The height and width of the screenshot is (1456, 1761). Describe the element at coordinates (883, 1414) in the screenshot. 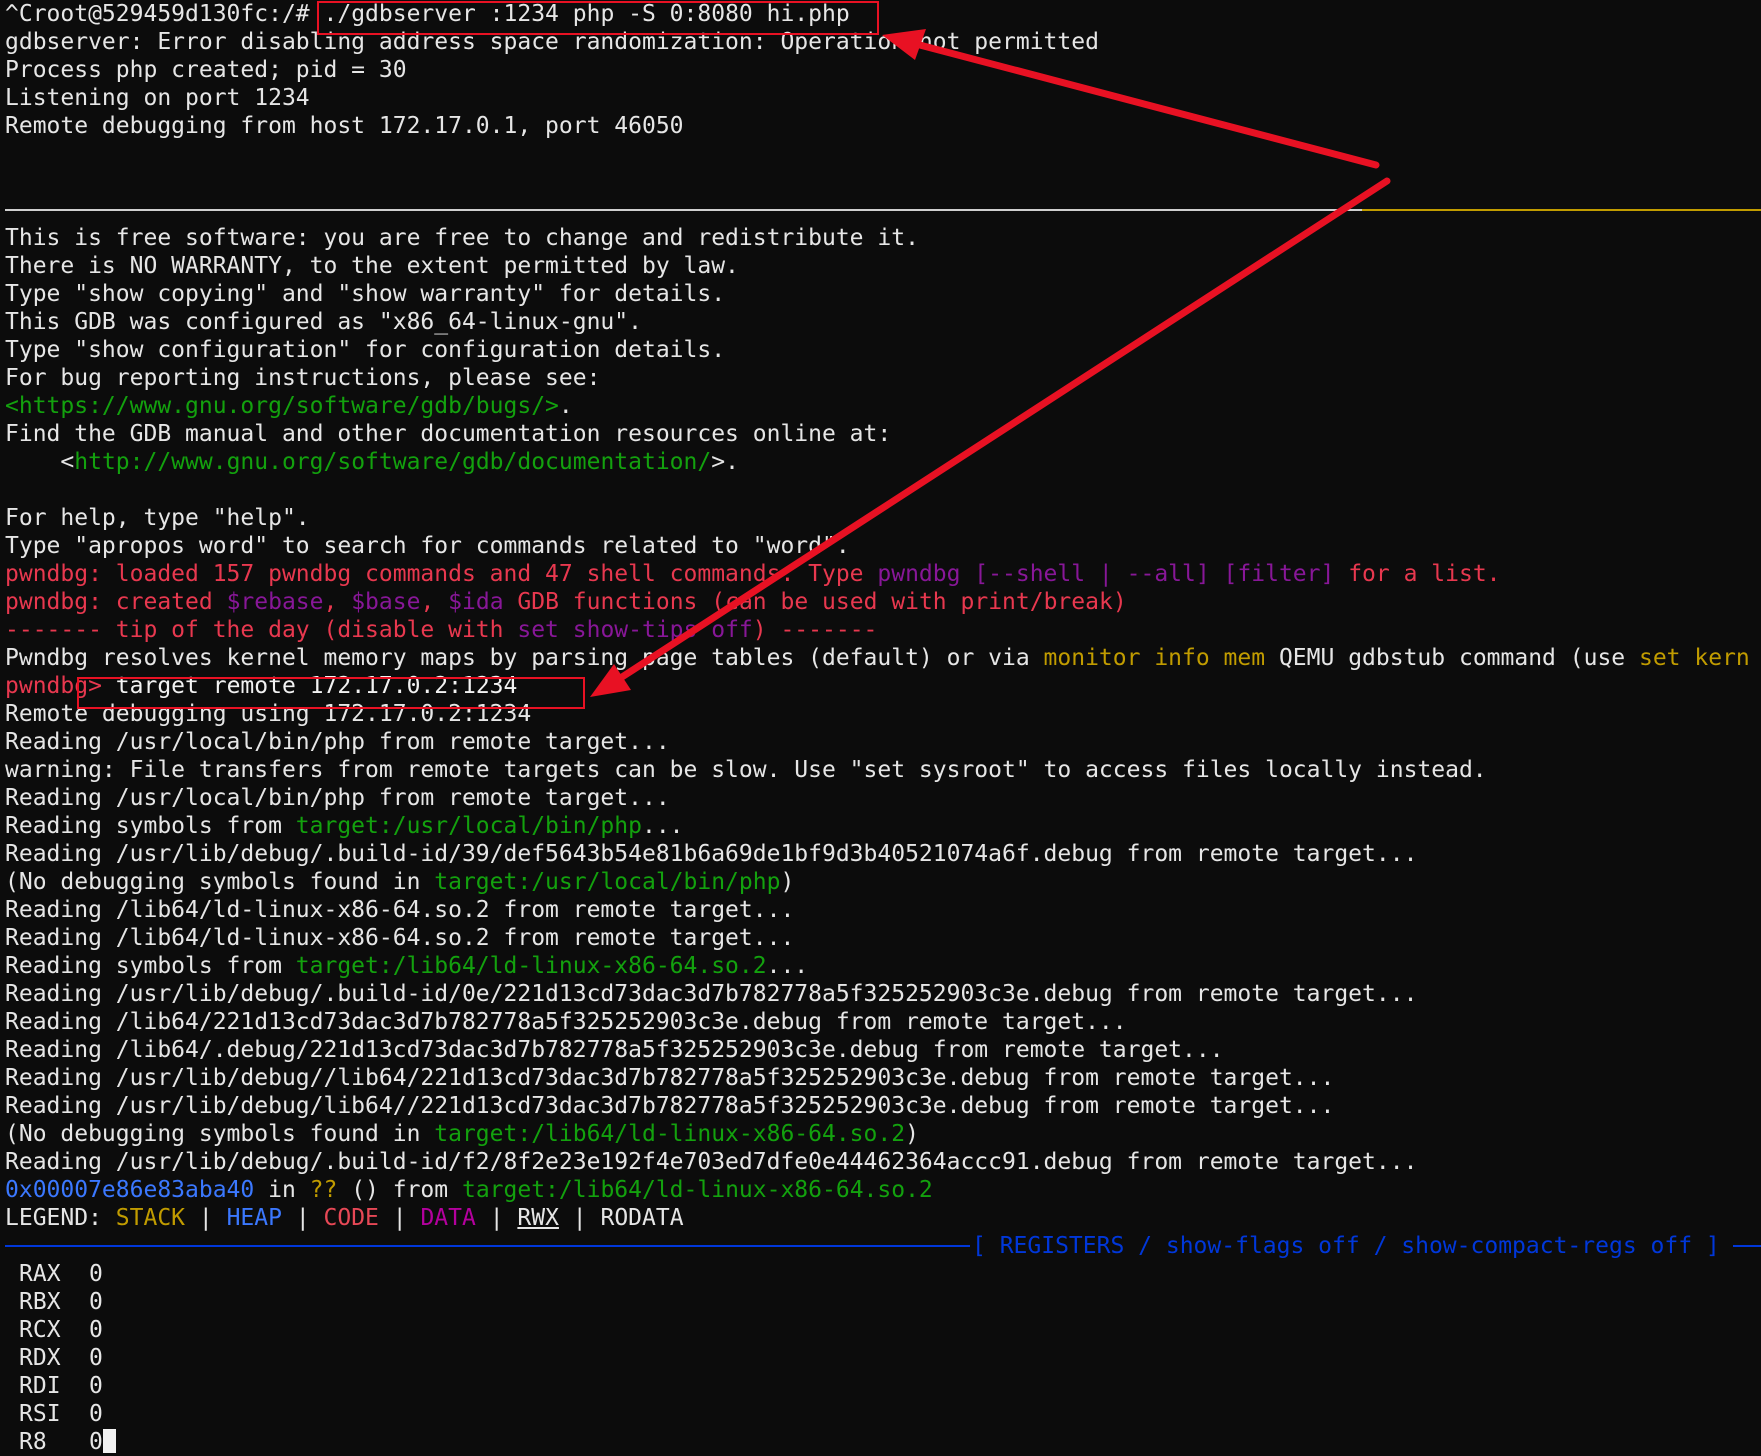

I see `register-row: RSI 0` at that location.